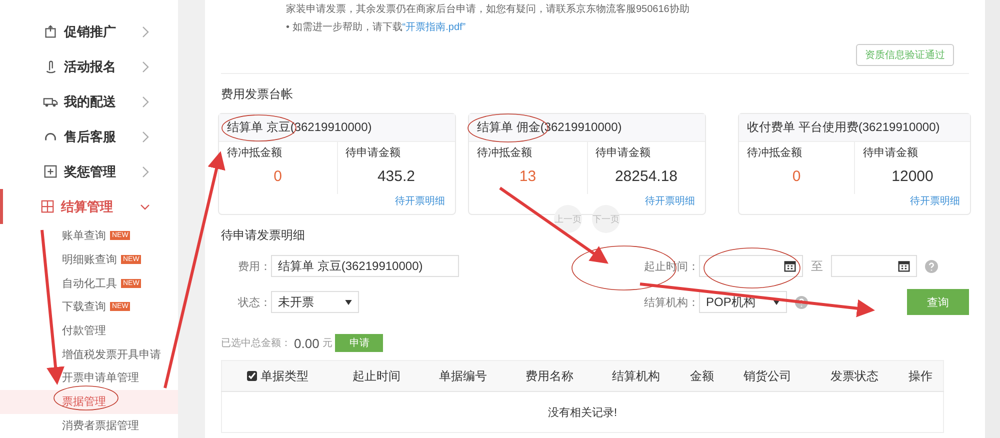 This screenshot has height=438, width=1000. Describe the element at coordinates (801, 302) in the screenshot. I see `help-icon` at that location.